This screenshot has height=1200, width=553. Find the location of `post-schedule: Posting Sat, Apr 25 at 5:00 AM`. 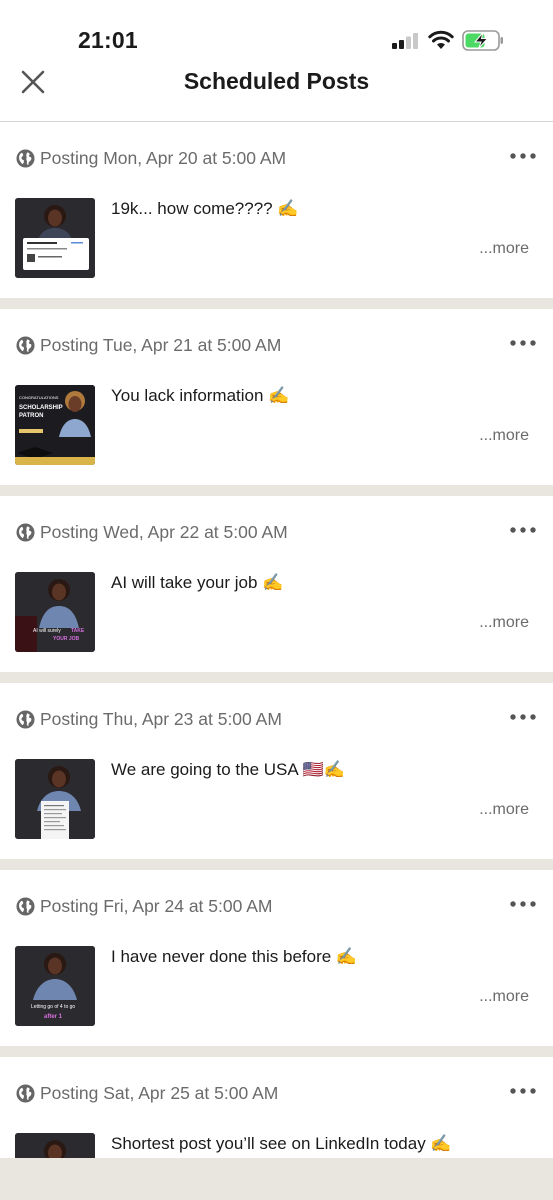

post-schedule: Posting Sat, Apr 25 at 5:00 AM is located at coordinates (147, 1093).